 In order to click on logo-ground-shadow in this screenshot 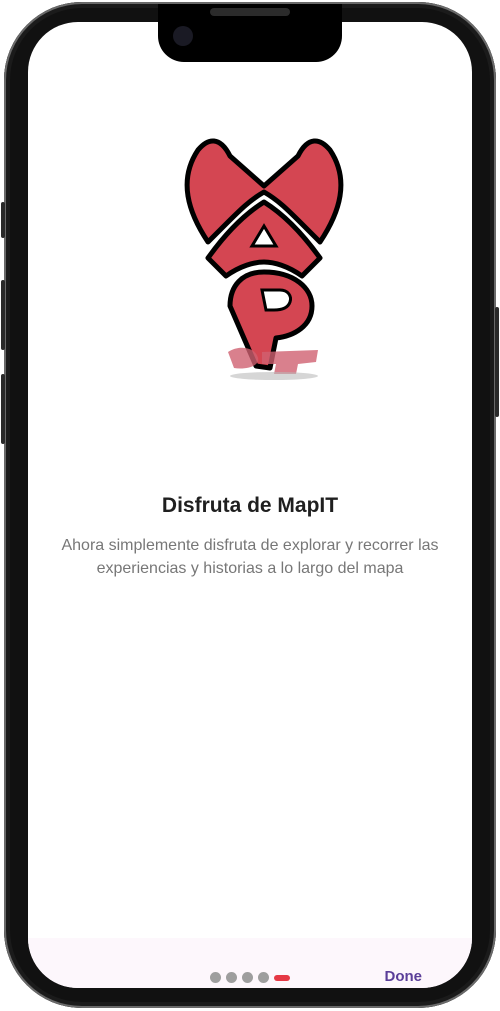, I will do `click(274, 376)`.